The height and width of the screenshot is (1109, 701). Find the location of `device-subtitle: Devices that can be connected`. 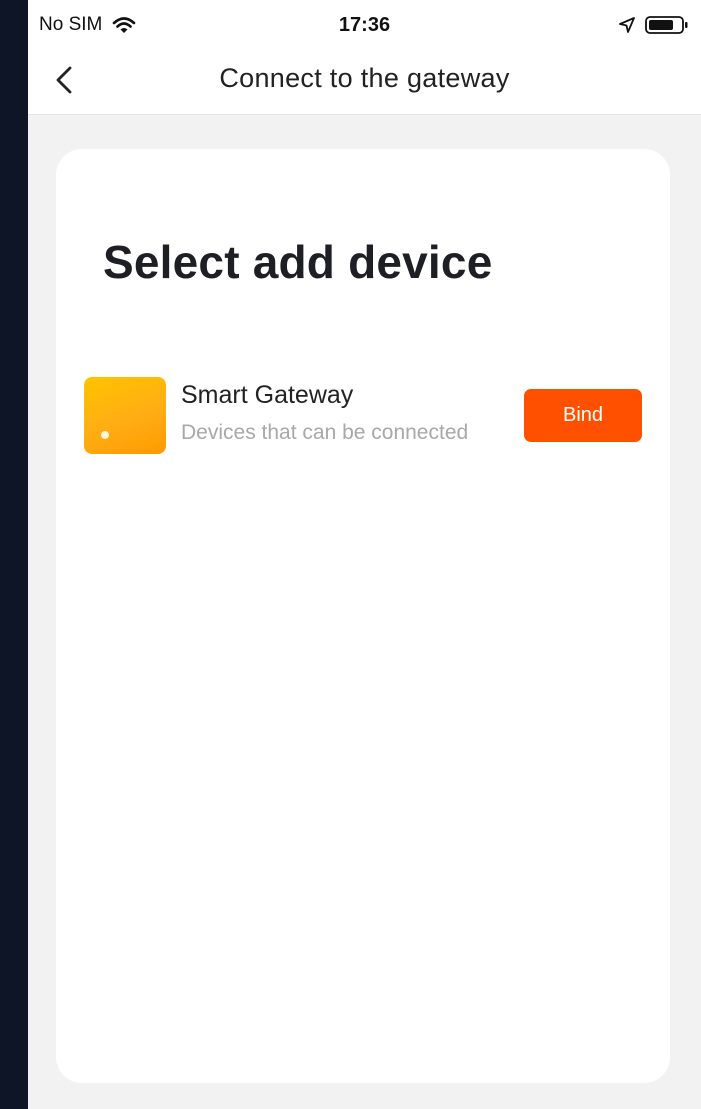

device-subtitle: Devices that can be connected is located at coordinates (325, 432).